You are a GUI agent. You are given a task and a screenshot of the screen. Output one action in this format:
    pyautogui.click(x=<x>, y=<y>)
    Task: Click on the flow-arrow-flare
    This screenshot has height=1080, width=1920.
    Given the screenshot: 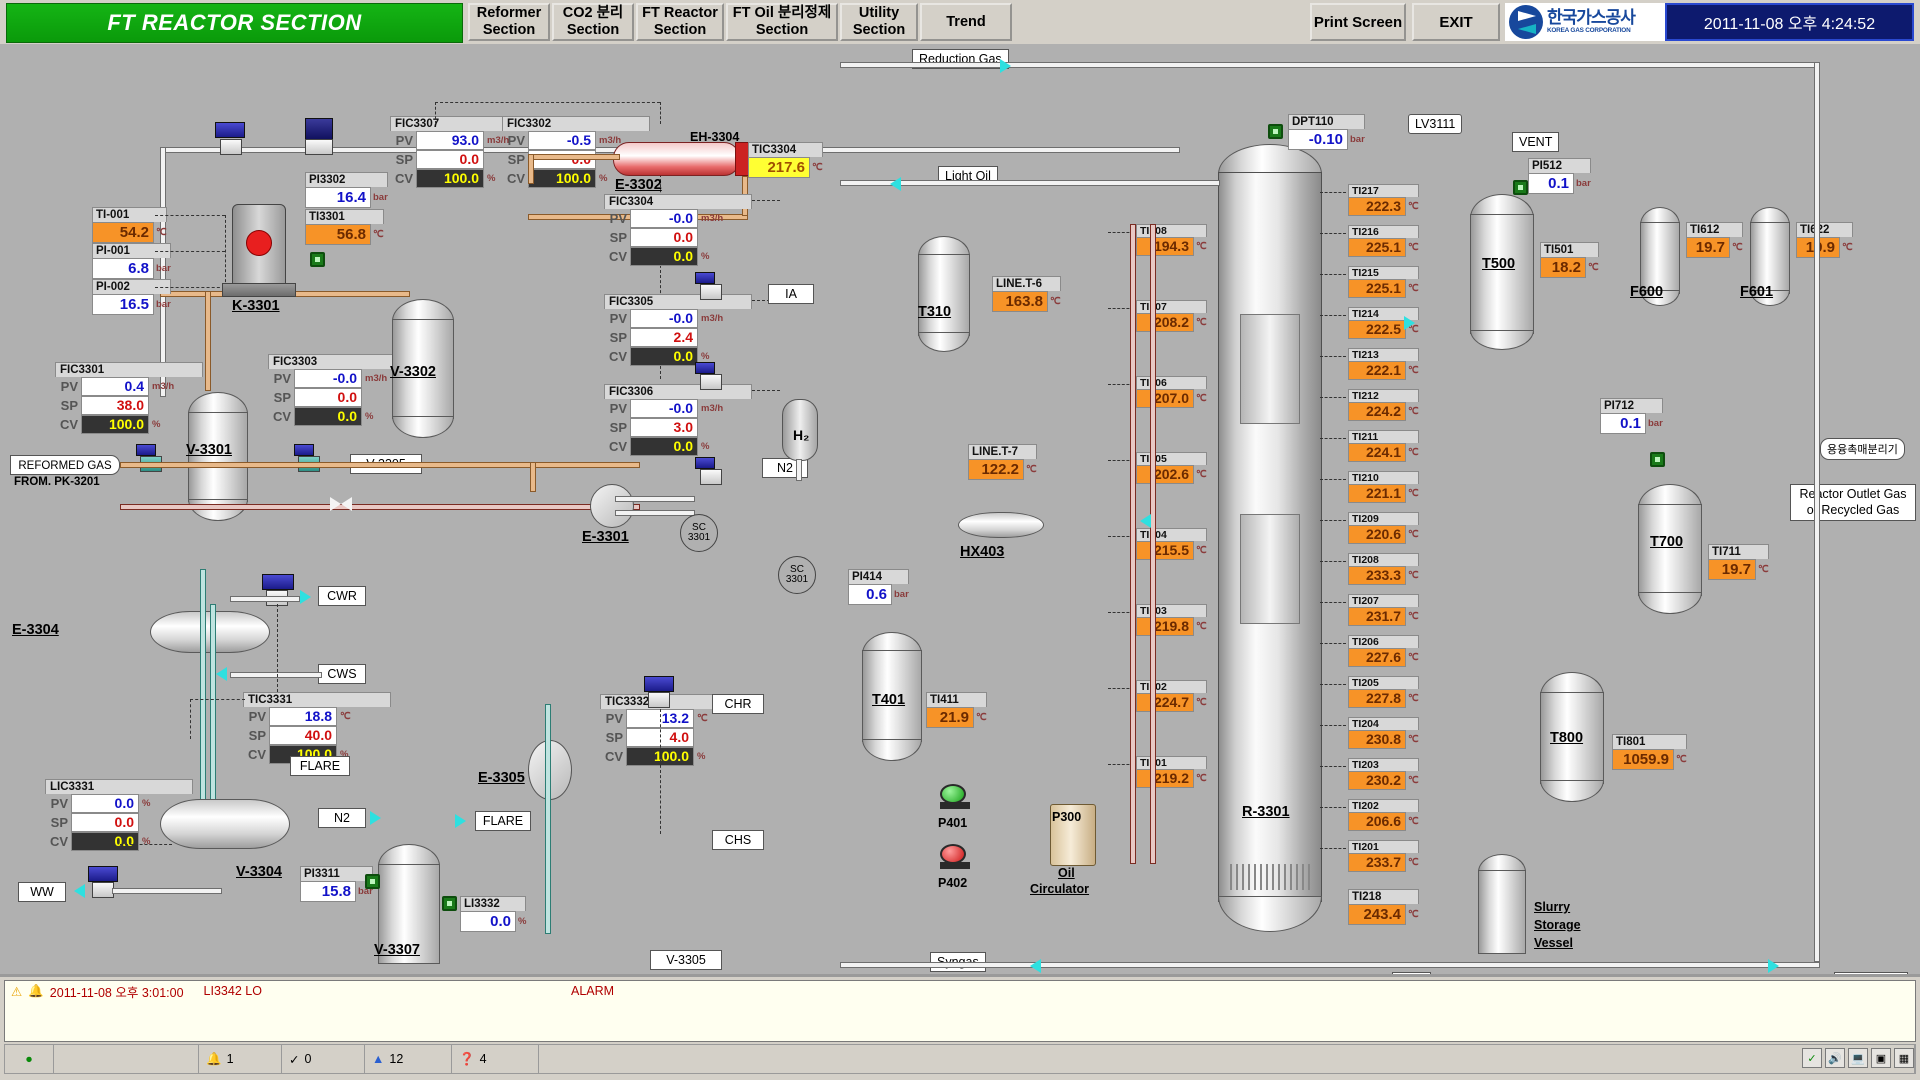 What is the action you would take?
    pyautogui.click(x=460, y=821)
    